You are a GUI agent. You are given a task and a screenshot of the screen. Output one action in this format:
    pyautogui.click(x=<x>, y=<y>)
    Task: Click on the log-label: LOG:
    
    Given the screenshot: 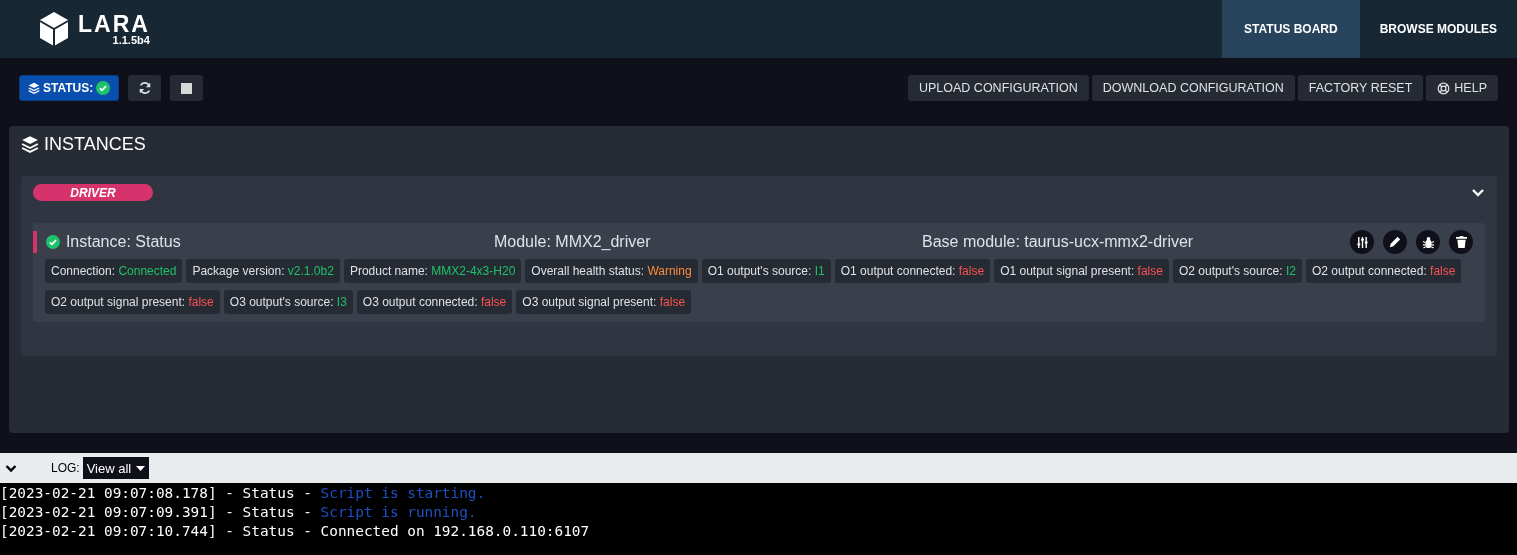 What is the action you would take?
    pyautogui.click(x=65, y=468)
    